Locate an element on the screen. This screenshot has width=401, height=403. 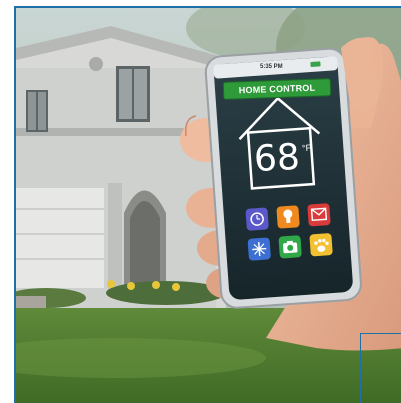
paw-icon is located at coordinates (321, 245).